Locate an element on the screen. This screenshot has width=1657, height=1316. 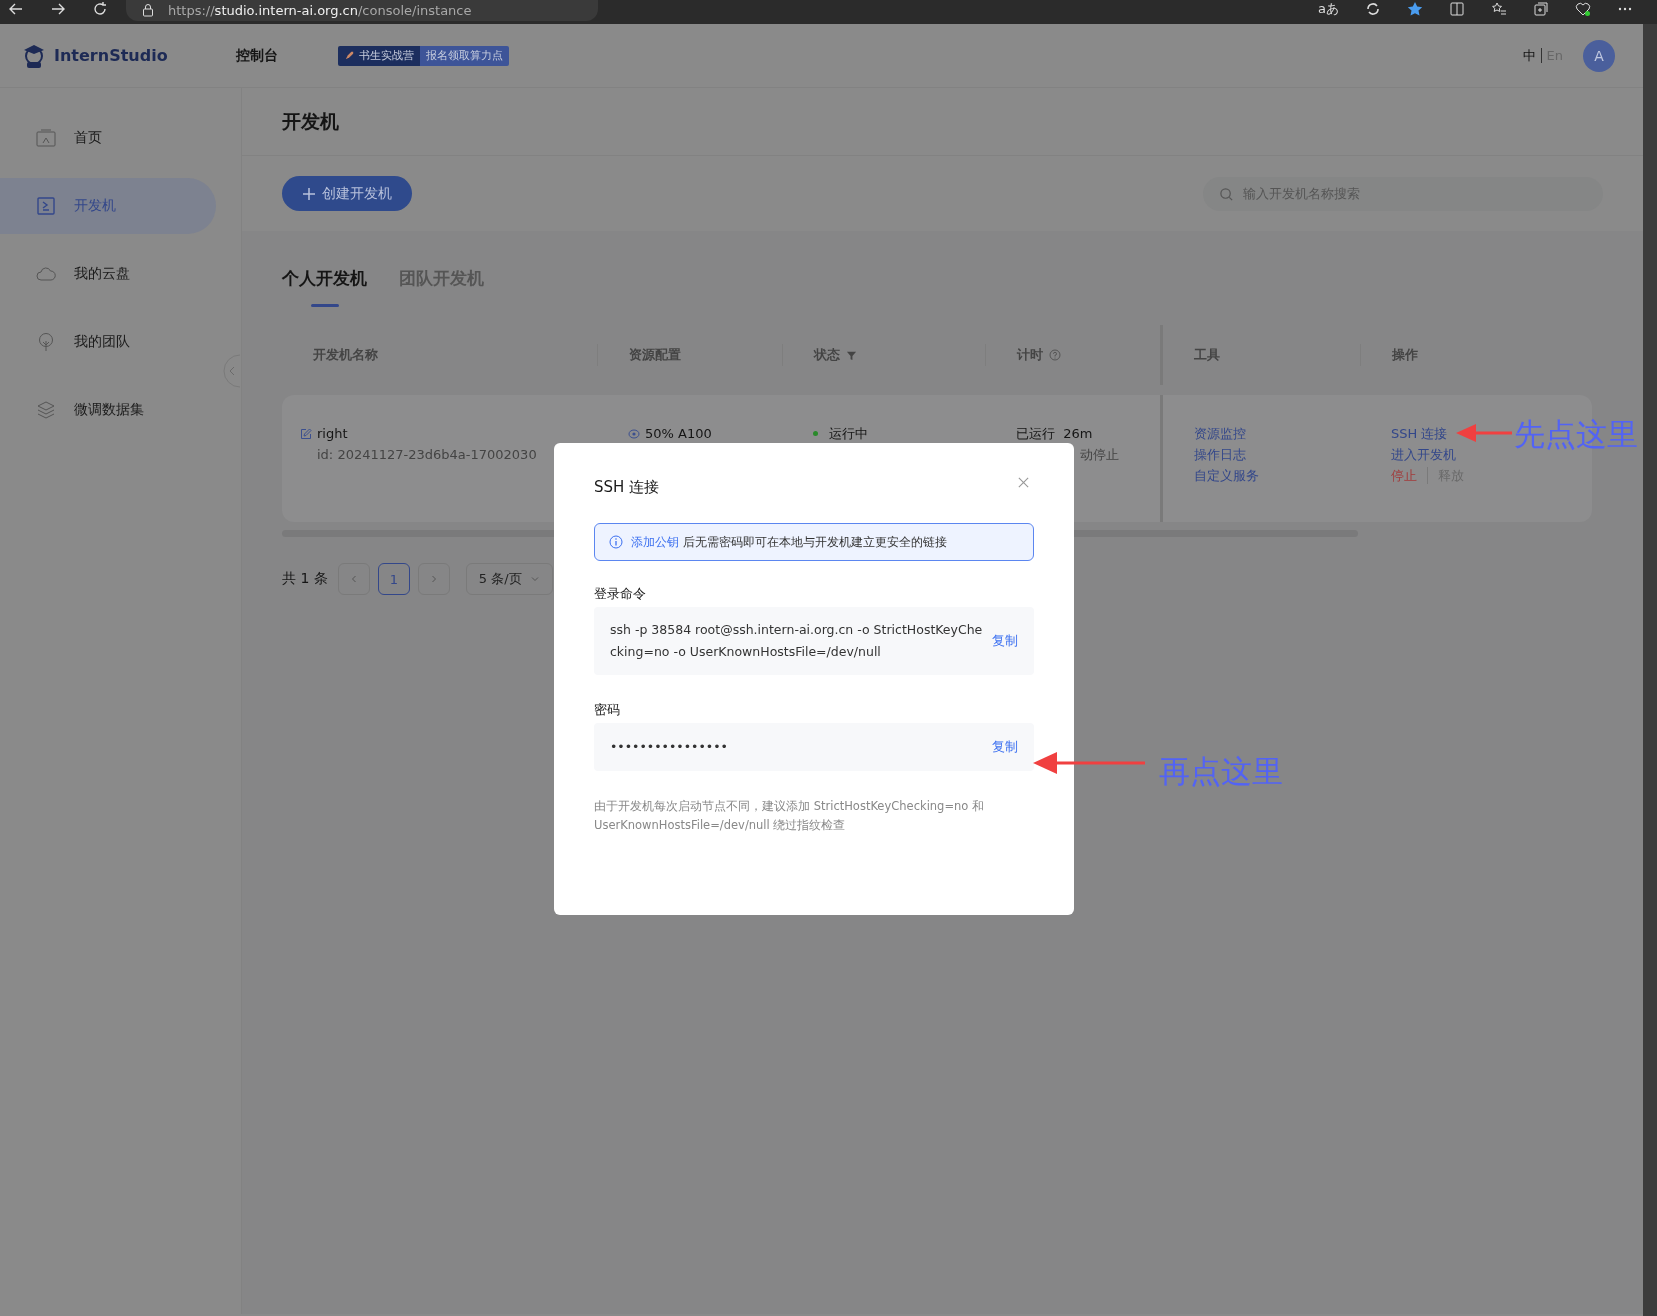
create-button: 创建开发机 is located at coordinates (347, 193).